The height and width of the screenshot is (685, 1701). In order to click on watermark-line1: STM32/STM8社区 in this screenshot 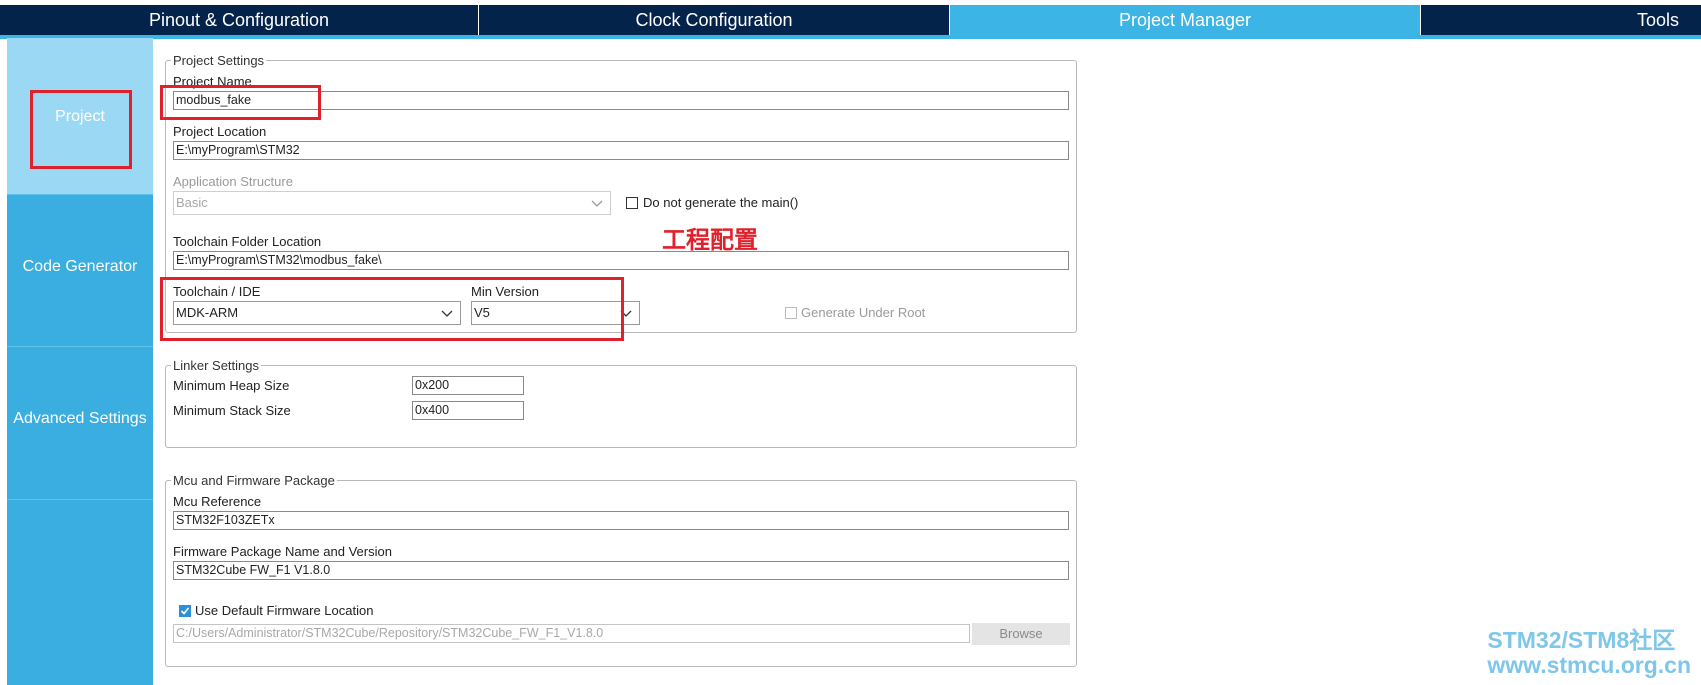, I will do `click(1581, 640)`.